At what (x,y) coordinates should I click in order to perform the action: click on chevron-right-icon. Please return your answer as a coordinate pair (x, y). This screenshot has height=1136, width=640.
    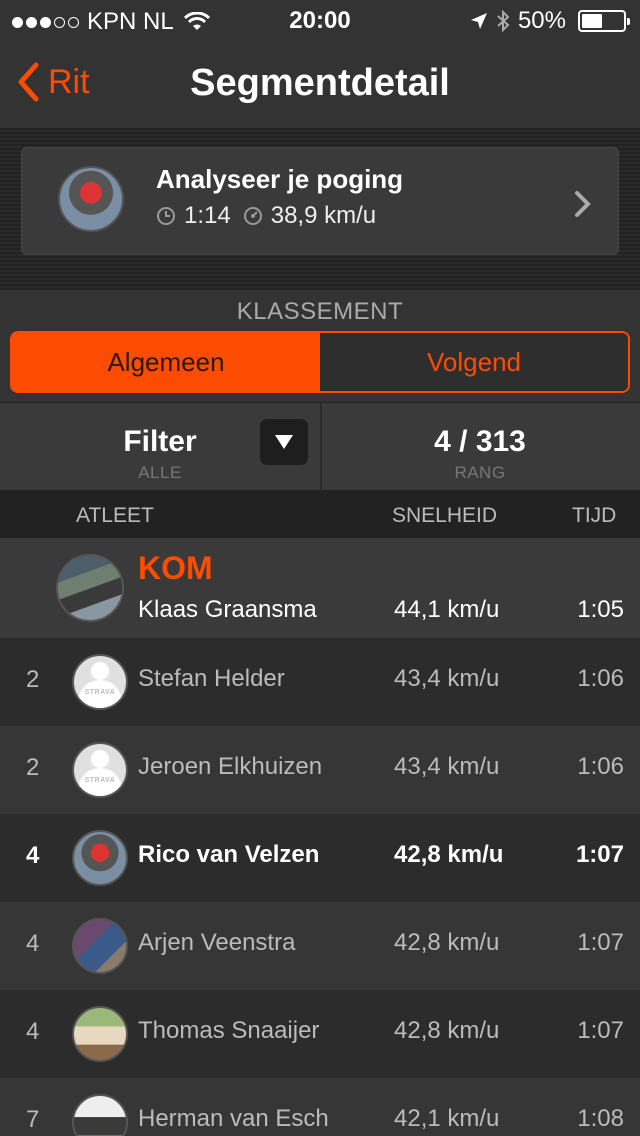
    Looking at the image, I should click on (583, 204).